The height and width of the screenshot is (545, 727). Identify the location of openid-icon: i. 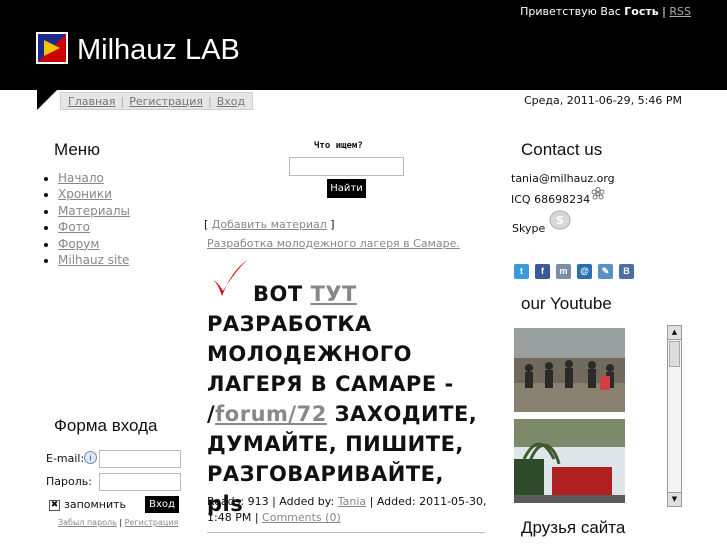
(90, 457).